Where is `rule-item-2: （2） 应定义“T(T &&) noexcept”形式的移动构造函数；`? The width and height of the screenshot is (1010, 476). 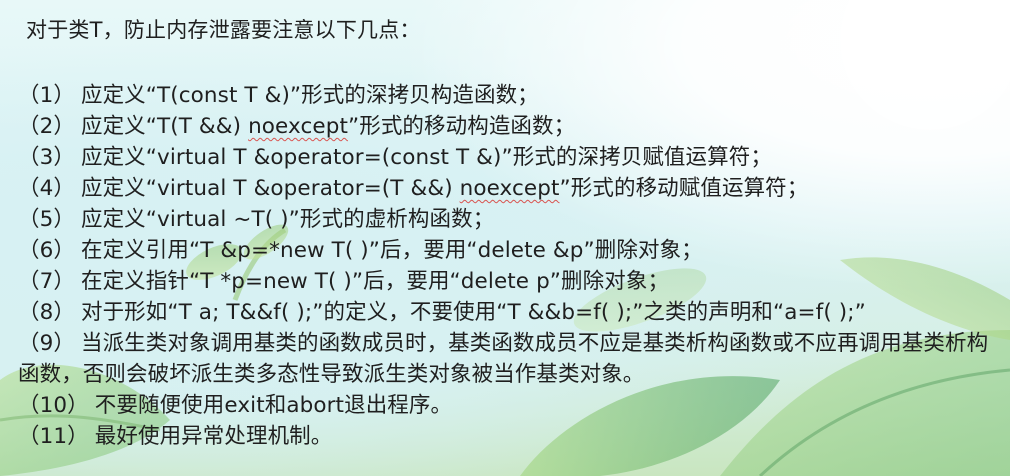
rule-item-2: （2） 应定义“T(T &&) noexcept”形式的移动构造函数； is located at coordinates (508, 126).